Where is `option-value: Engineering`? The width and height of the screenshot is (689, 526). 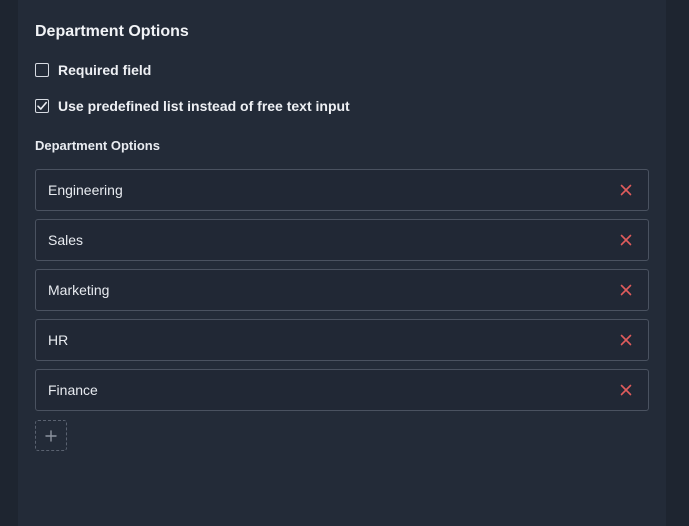
option-value: Engineering is located at coordinates (85, 190).